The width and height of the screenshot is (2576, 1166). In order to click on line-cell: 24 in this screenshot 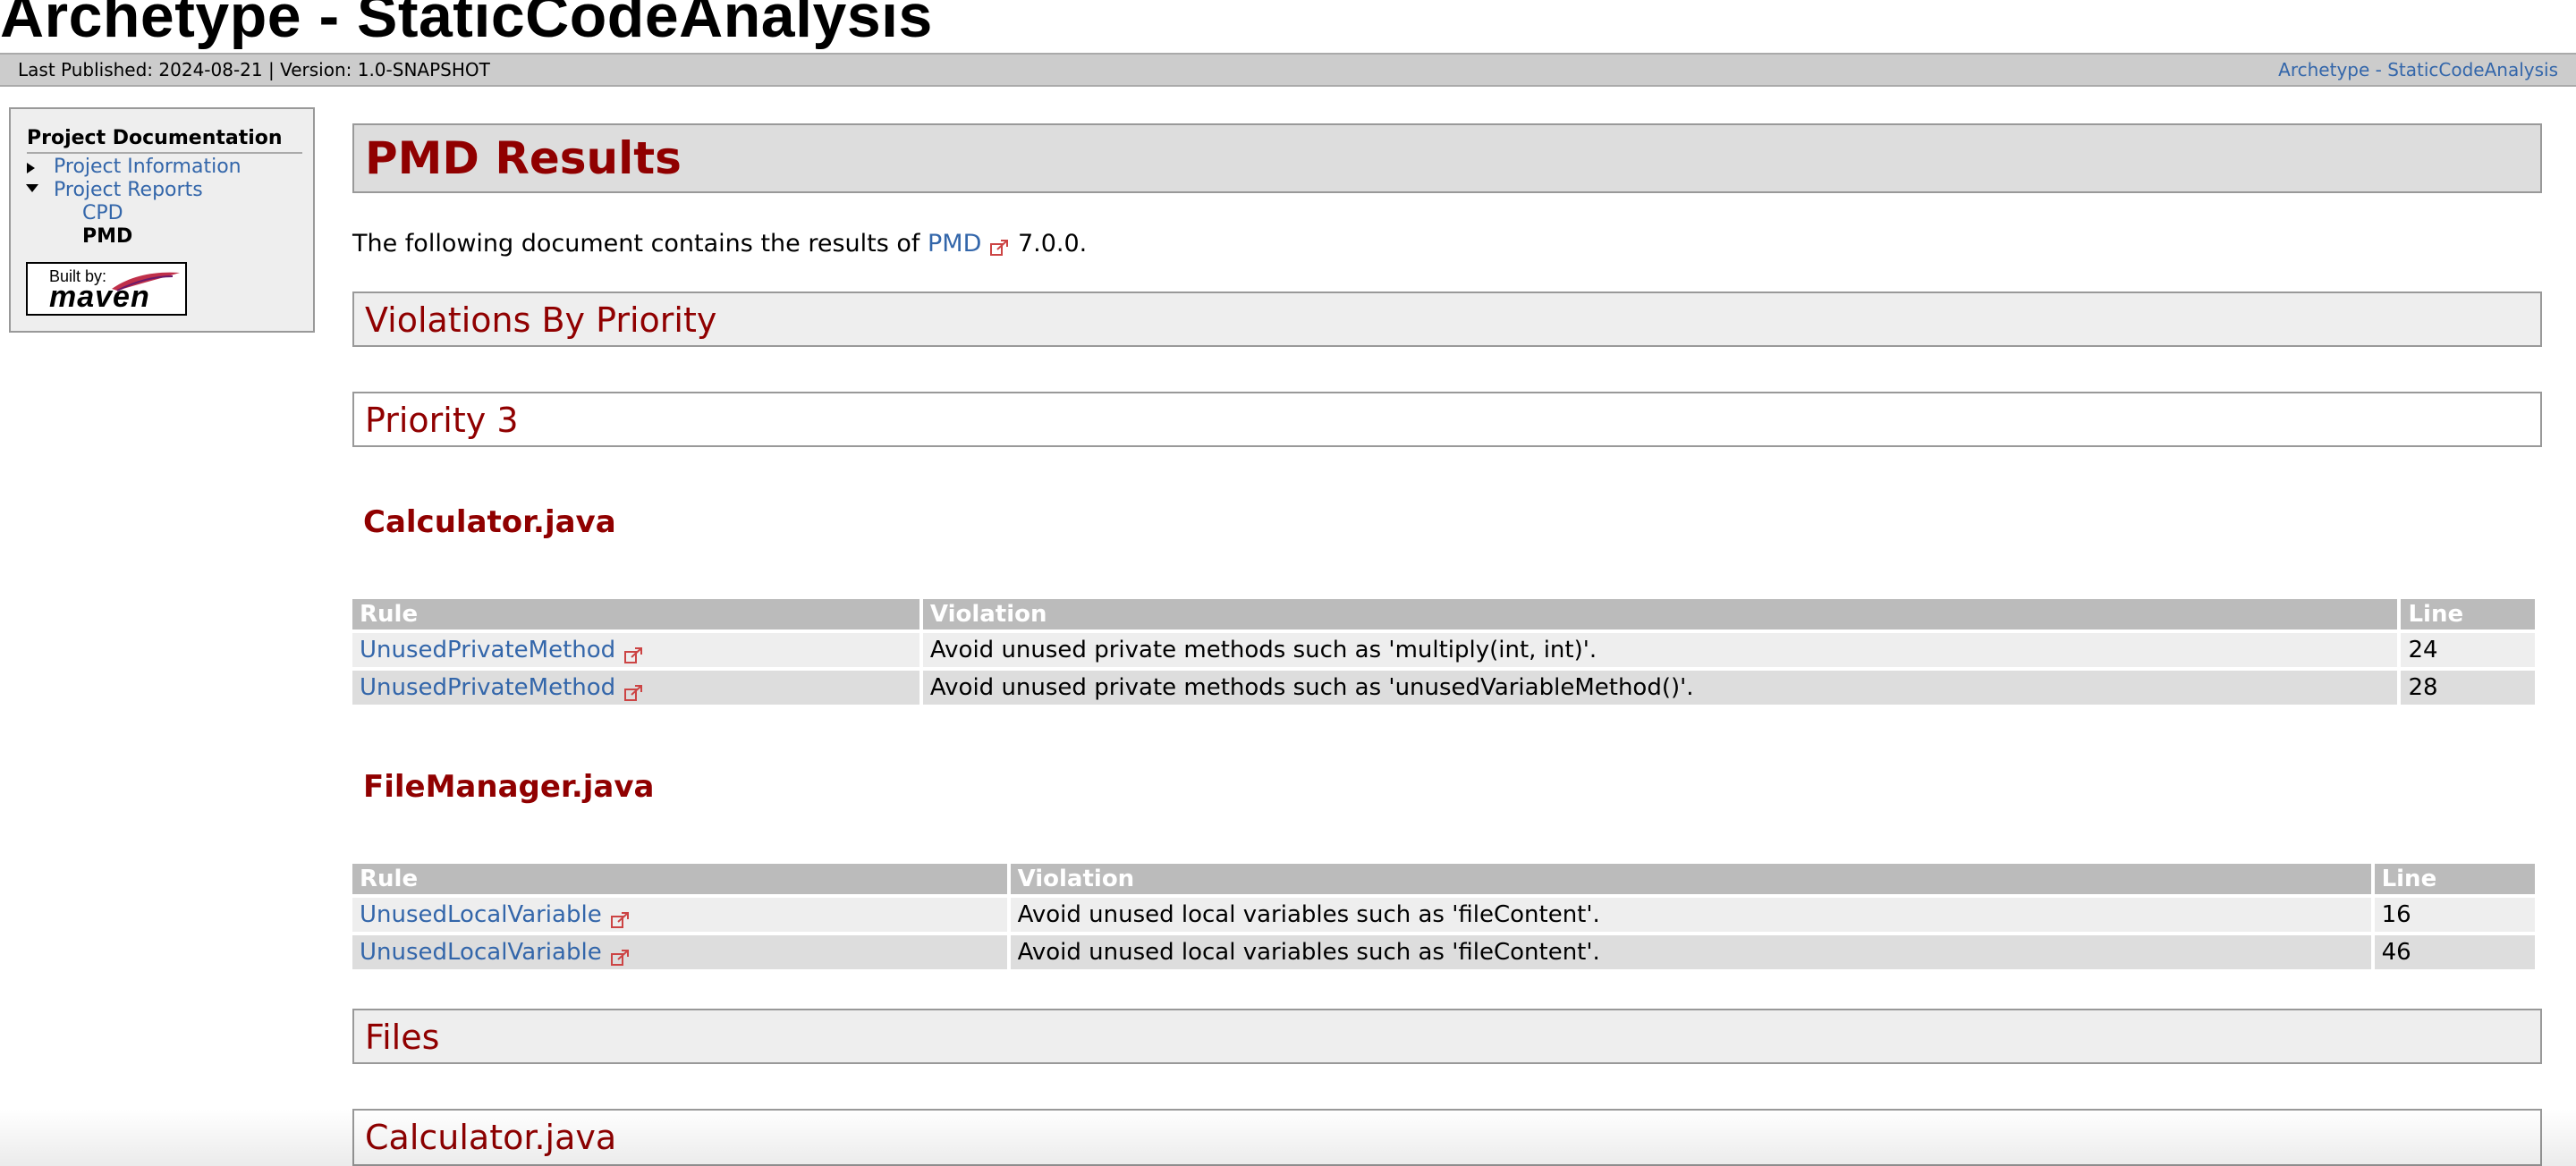, I will do `click(2468, 650)`.